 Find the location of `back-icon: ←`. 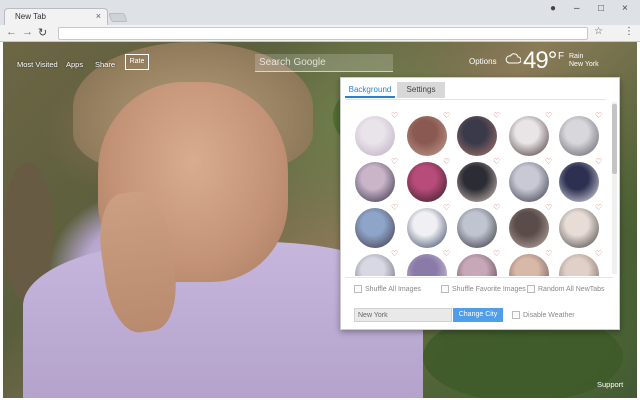

back-icon: ← is located at coordinates (11, 32).